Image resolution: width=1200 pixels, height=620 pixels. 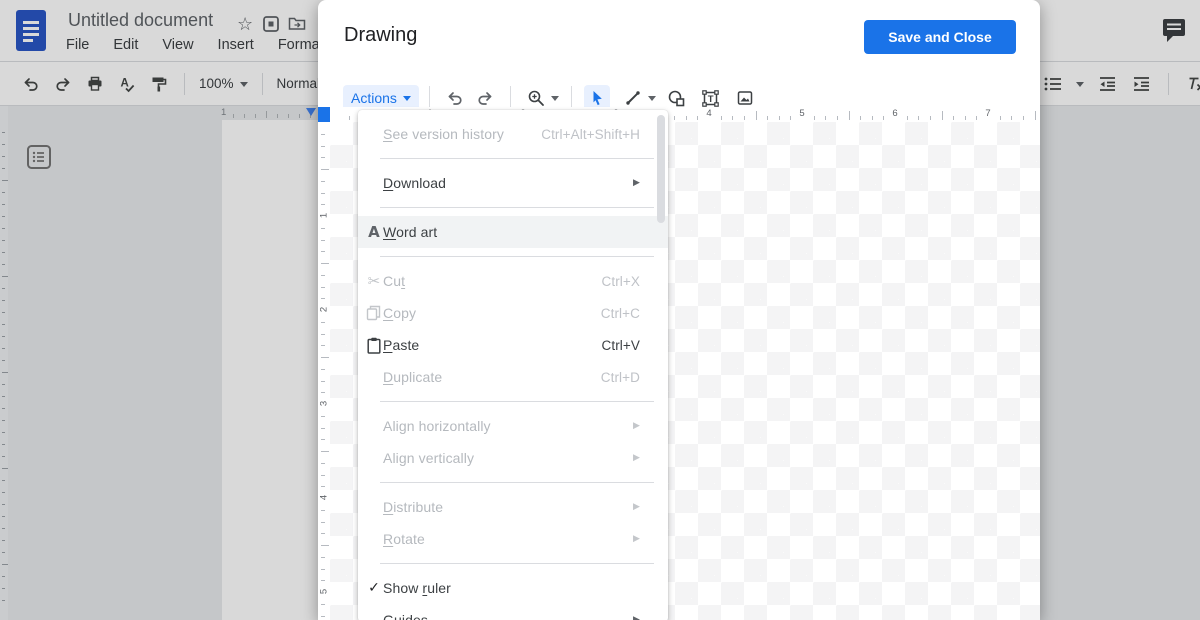 What do you see at coordinates (711, 99) in the screenshot?
I see `svg-text: T` at bounding box center [711, 99].